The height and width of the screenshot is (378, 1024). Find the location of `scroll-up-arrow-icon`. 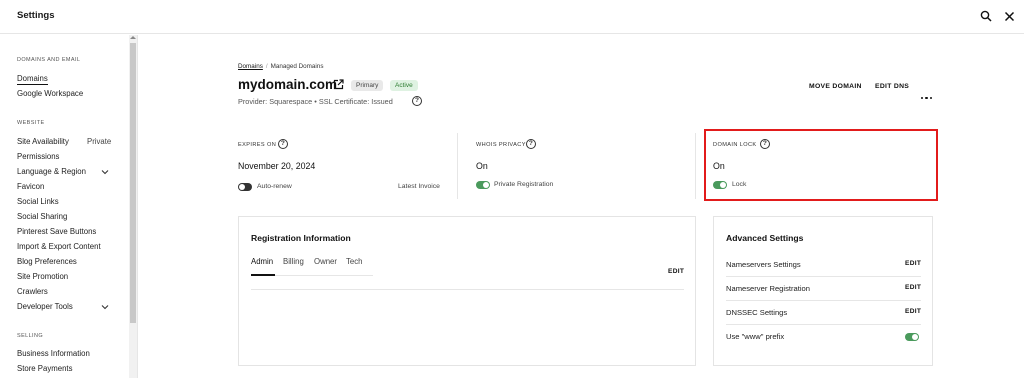

scroll-up-arrow-icon is located at coordinates (133, 37).